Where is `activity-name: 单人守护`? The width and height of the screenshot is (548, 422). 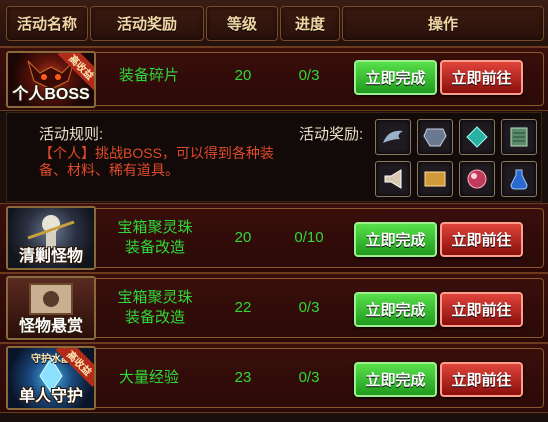 activity-name: 单人守护 is located at coordinates (50, 396).